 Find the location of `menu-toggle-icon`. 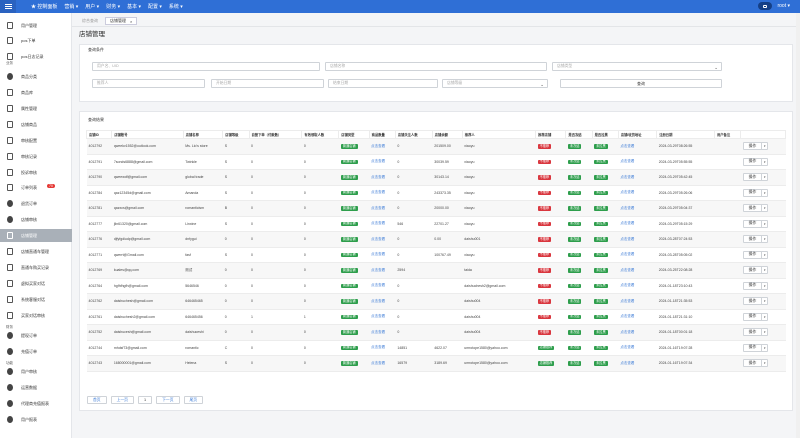

menu-toggle-icon is located at coordinates (8, 6).